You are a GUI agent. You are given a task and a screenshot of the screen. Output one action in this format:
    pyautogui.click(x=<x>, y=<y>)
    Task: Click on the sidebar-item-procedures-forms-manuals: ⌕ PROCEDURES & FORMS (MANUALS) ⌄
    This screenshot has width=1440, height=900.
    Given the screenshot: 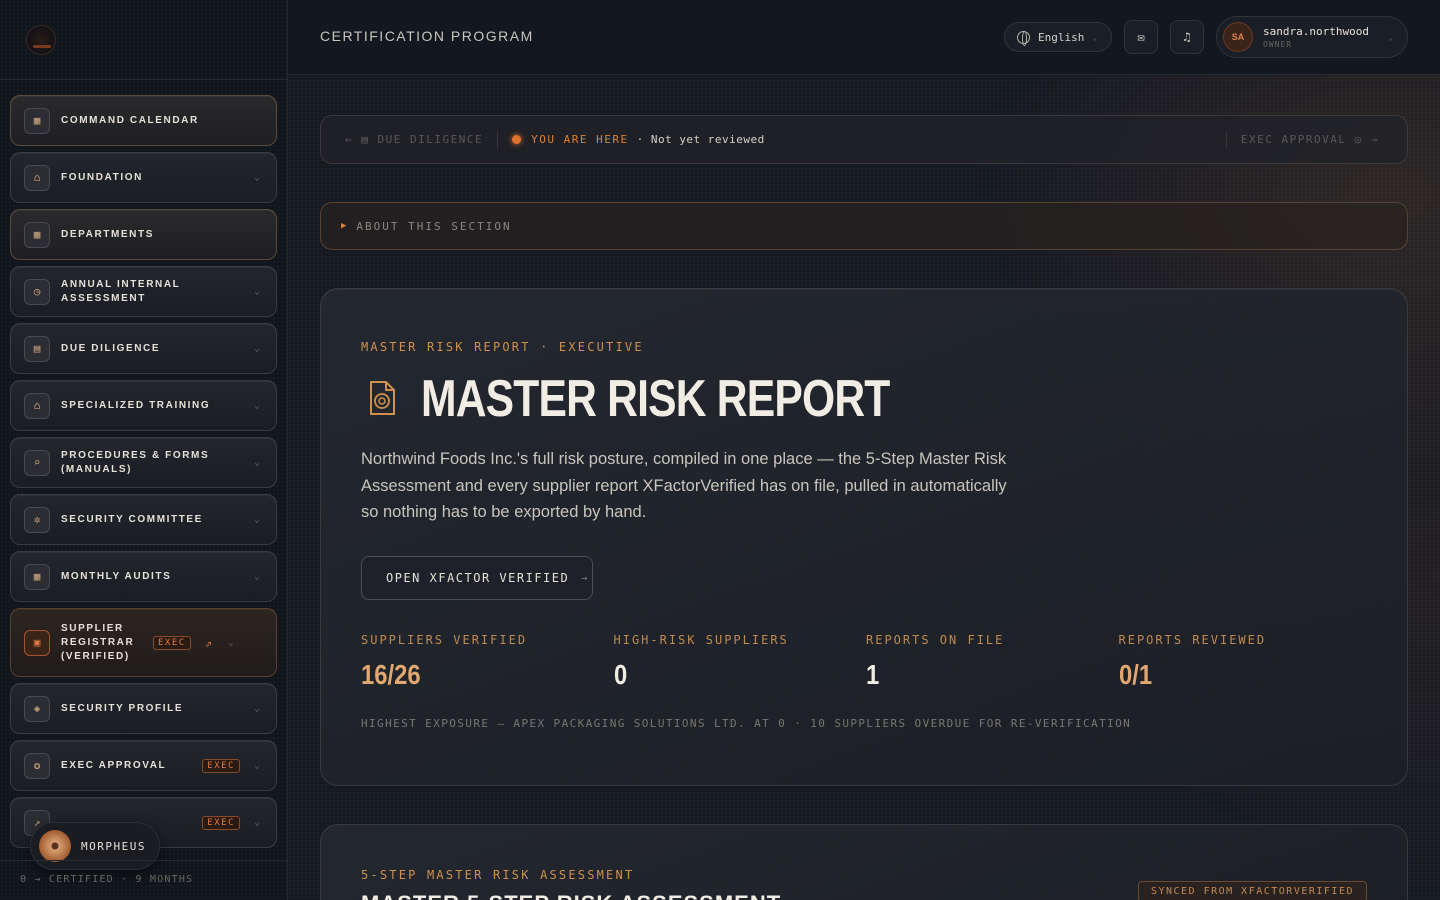 What is the action you would take?
    pyautogui.click(x=143, y=462)
    